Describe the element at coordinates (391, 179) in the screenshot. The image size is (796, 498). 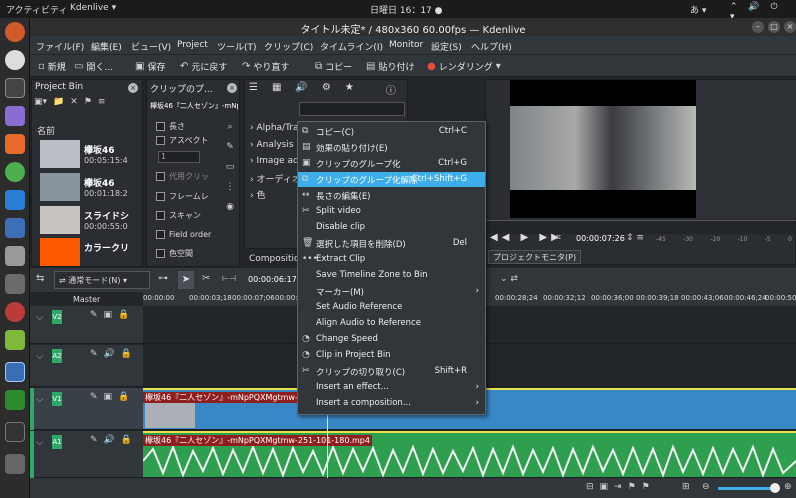
I see `context-menu-item: ⧉ クリップのグループ化解除 Ctrl+Shift+G` at that location.